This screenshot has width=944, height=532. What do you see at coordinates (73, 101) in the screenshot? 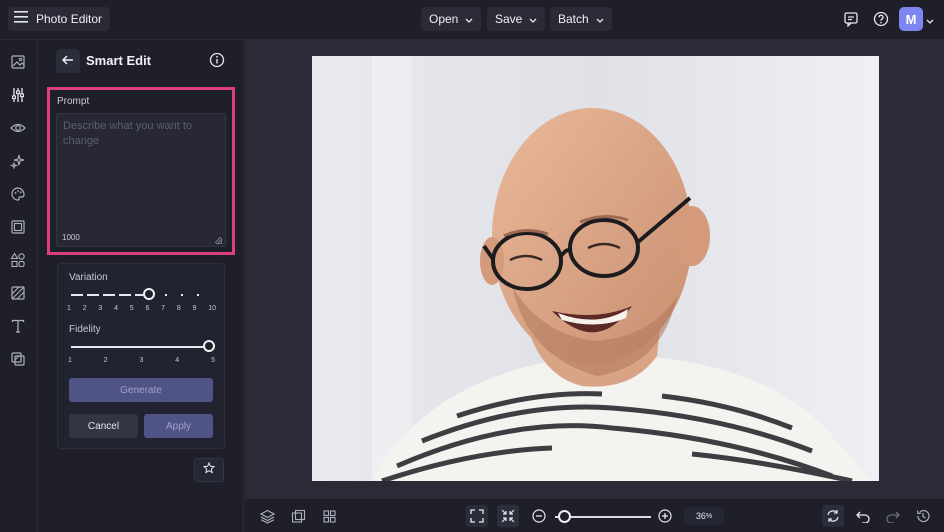
I see `prompt-label: Prompt` at bounding box center [73, 101].